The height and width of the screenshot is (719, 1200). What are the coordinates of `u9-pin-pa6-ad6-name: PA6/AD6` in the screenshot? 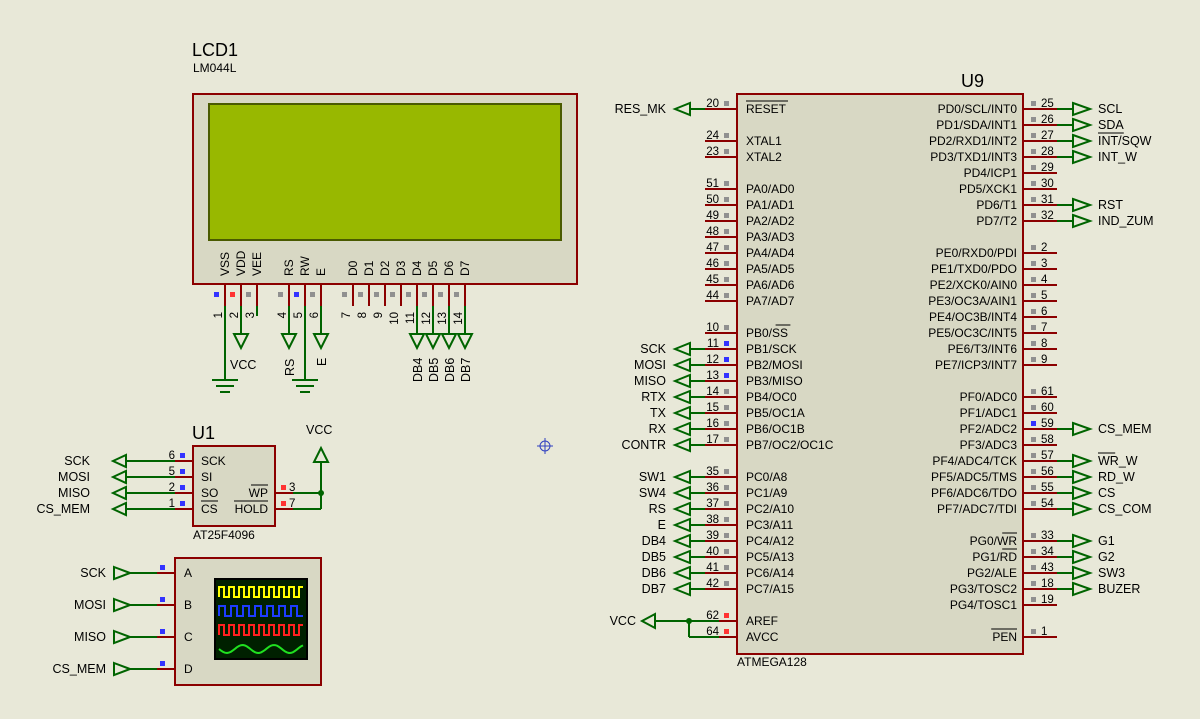 It's located at (770, 285).